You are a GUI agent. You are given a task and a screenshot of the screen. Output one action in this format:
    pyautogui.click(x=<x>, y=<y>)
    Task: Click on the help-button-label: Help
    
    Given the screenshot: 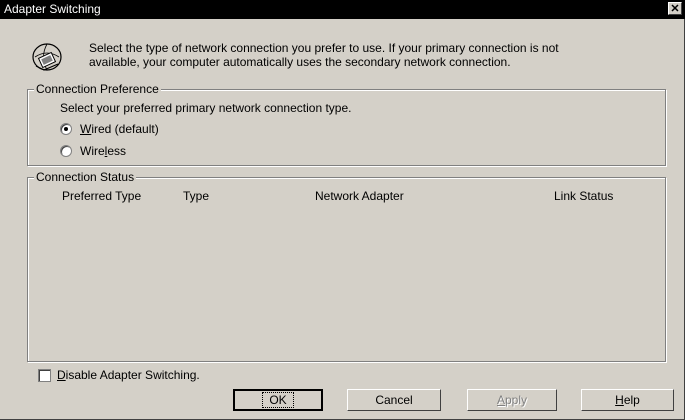 What is the action you would take?
    pyautogui.click(x=627, y=400)
    